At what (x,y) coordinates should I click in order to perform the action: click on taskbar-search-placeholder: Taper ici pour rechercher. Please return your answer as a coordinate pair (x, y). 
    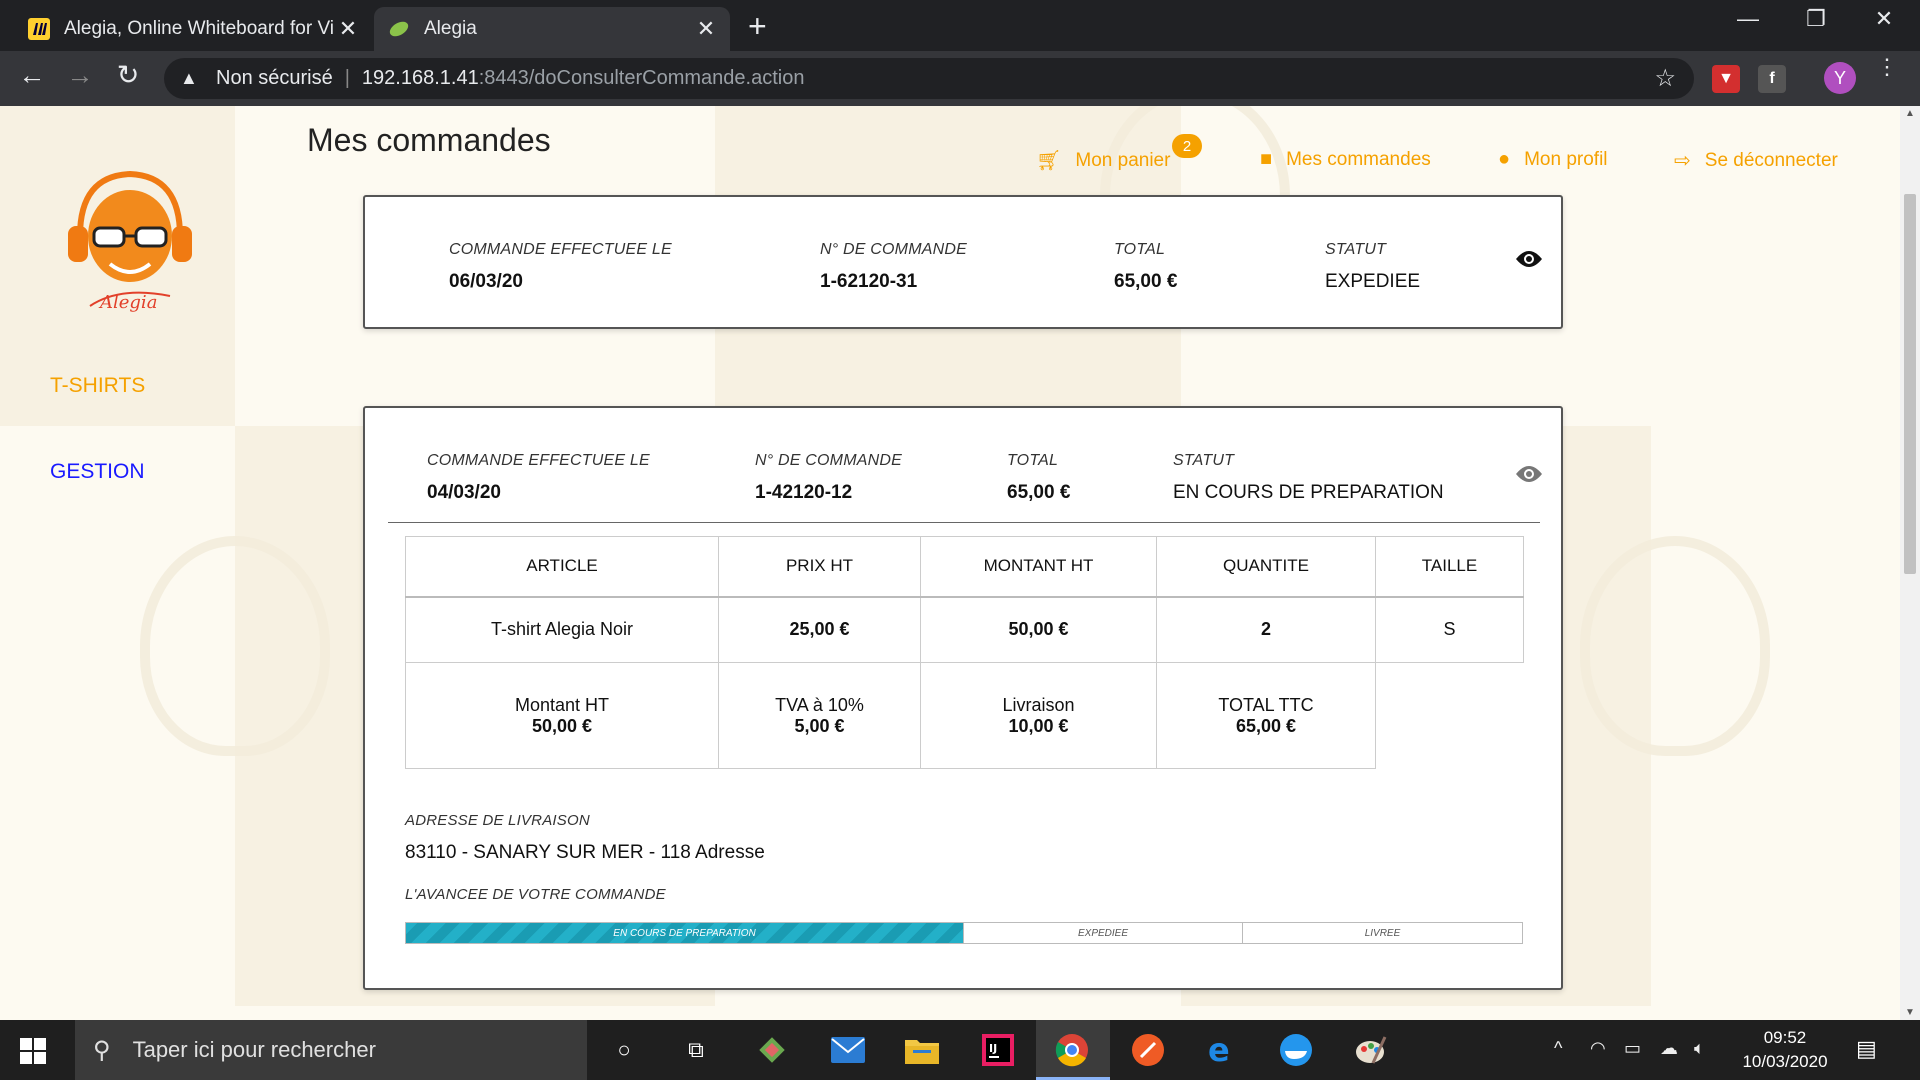
    Looking at the image, I should click on (254, 1049).